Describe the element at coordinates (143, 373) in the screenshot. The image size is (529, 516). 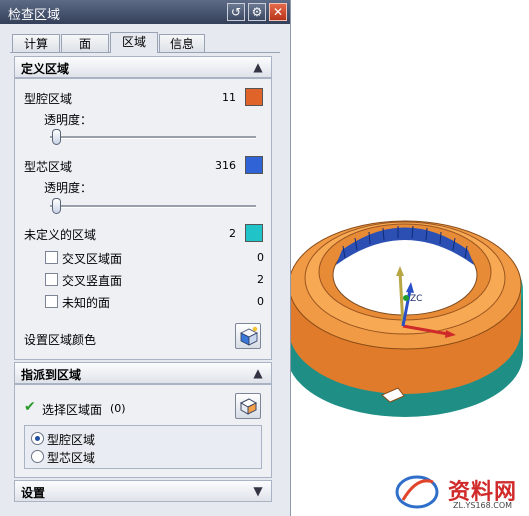
I see `assign-region-header: 指派到区域 ▲` at that location.